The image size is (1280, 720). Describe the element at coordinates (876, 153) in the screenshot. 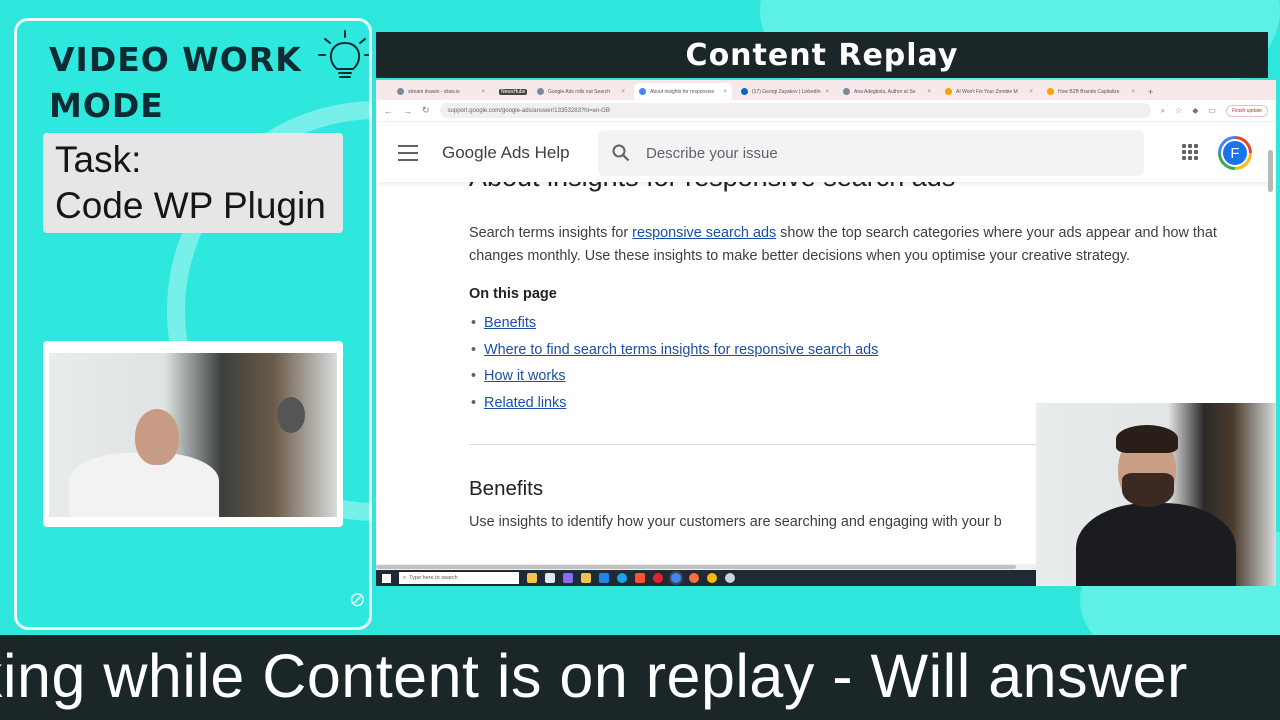

I see `help-search-input` at that location.